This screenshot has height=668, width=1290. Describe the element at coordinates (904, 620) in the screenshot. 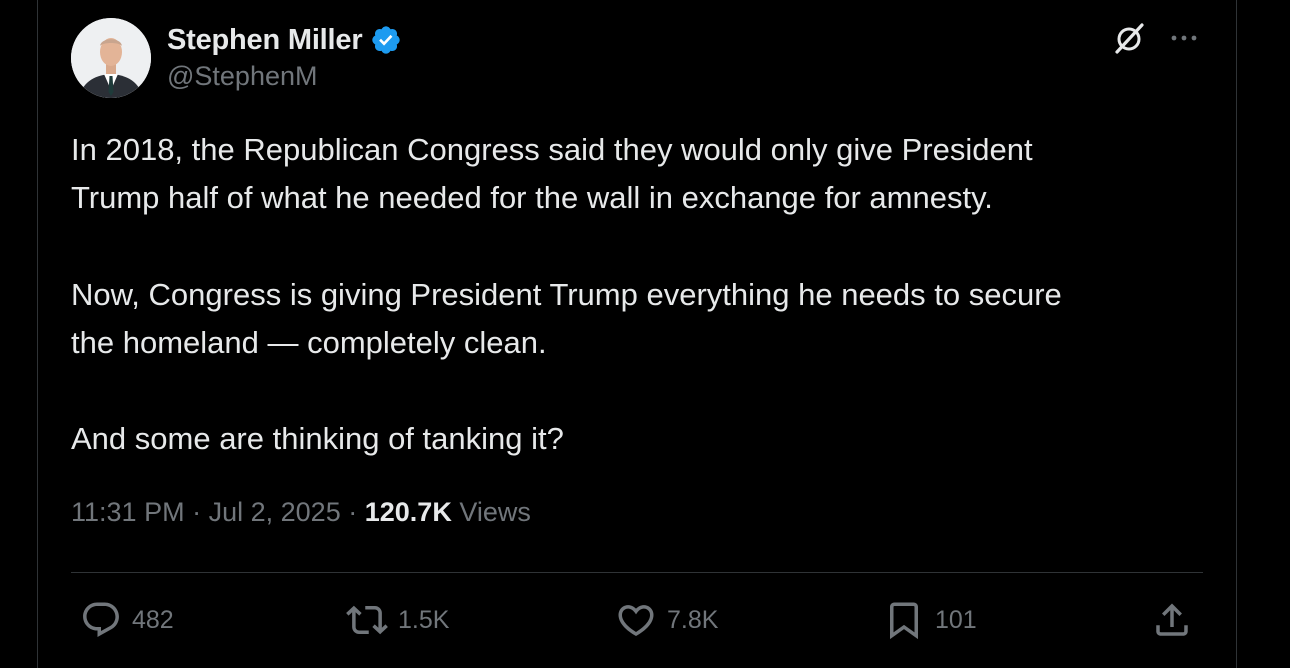

I see `bookmark-icon` at that location.